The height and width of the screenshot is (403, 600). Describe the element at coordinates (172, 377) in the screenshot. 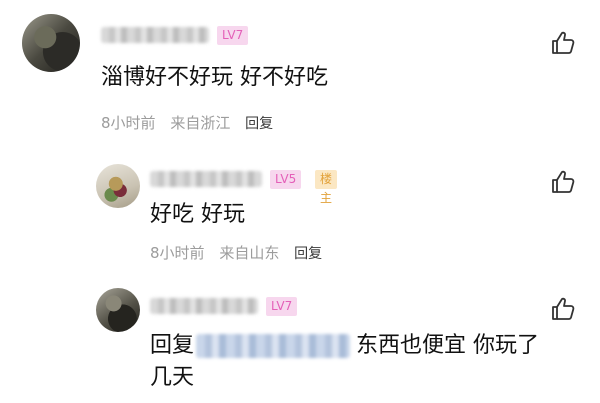

I see `comment-text-line2: 几天` at that location.